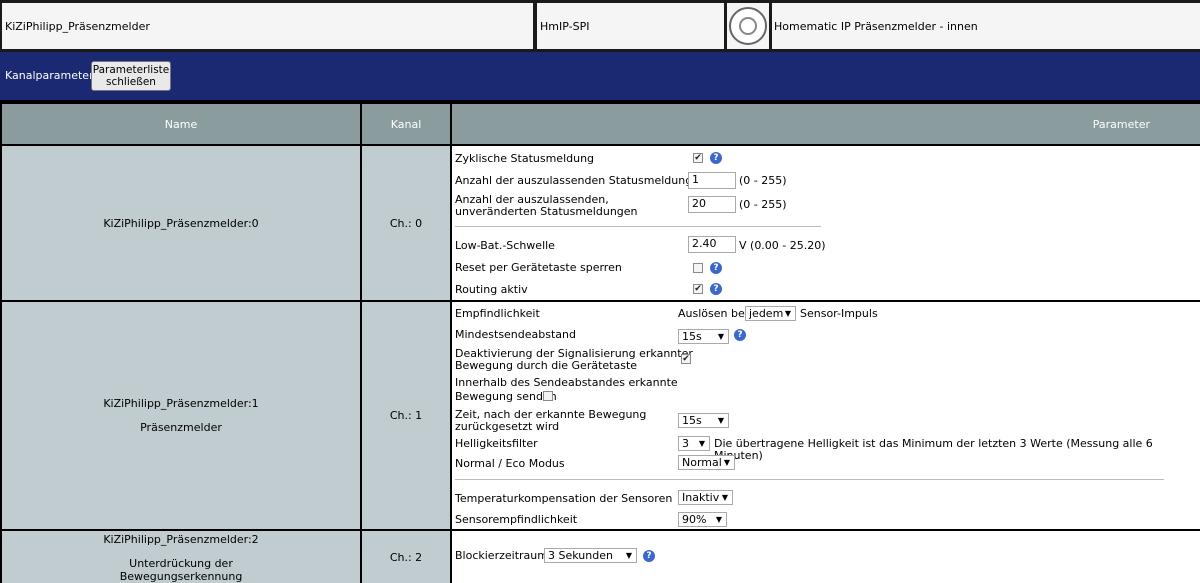 This screenshot has height=583, width=1200. What do you see at coordinates (740, 335) in the screenshot?
I see `min-interval-help-icon: ?` at bounding box center [740, 335].